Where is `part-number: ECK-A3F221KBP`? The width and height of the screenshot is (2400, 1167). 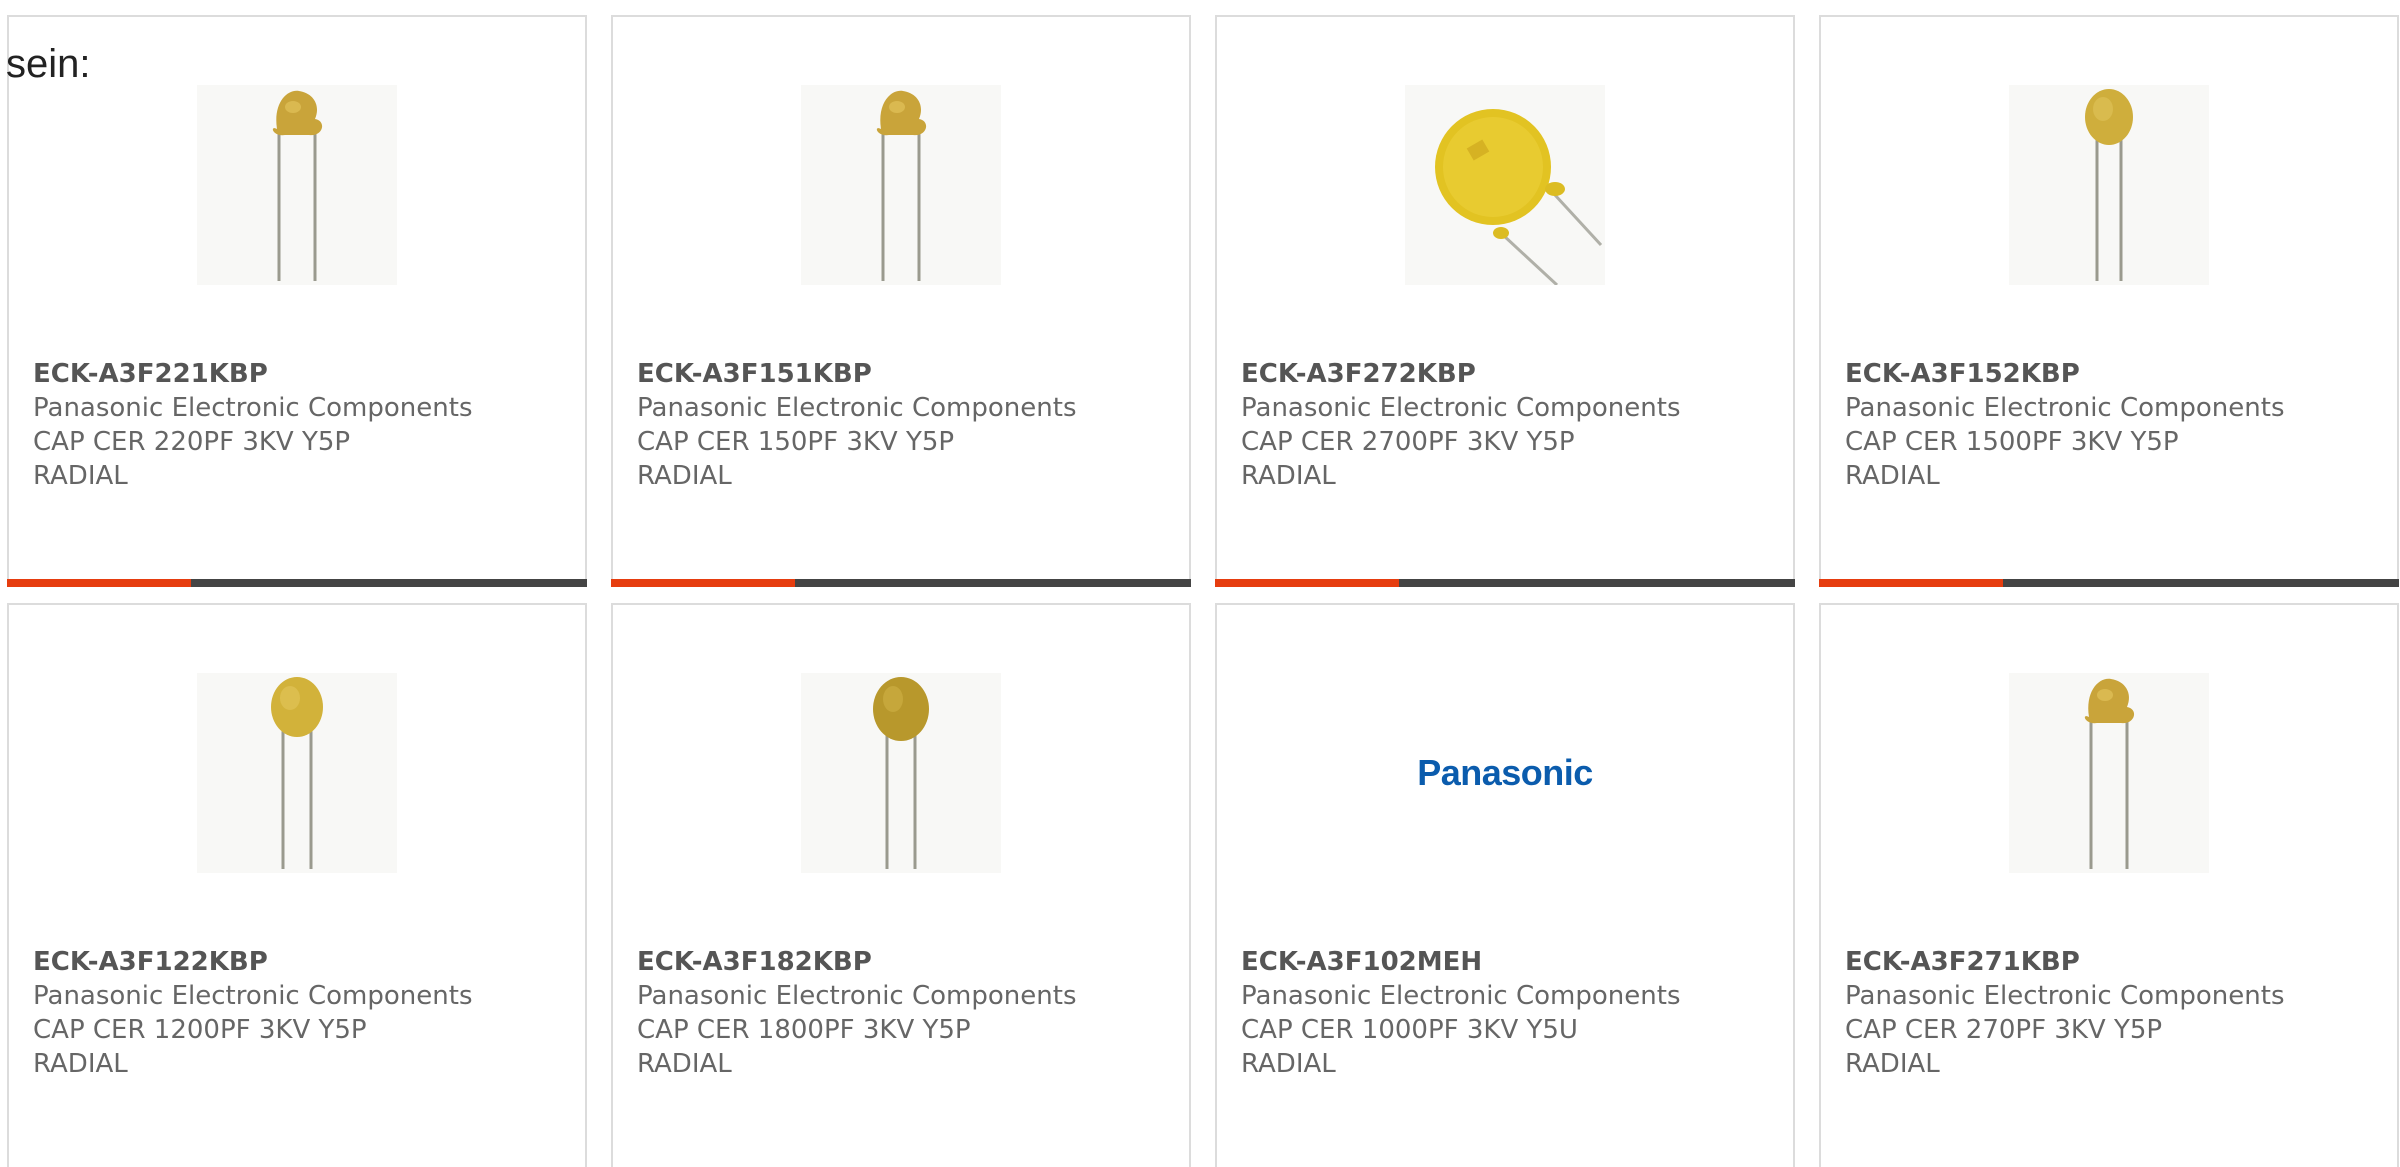
part-number: ECK-A3F221KBP is located at coordinates (297, 374).